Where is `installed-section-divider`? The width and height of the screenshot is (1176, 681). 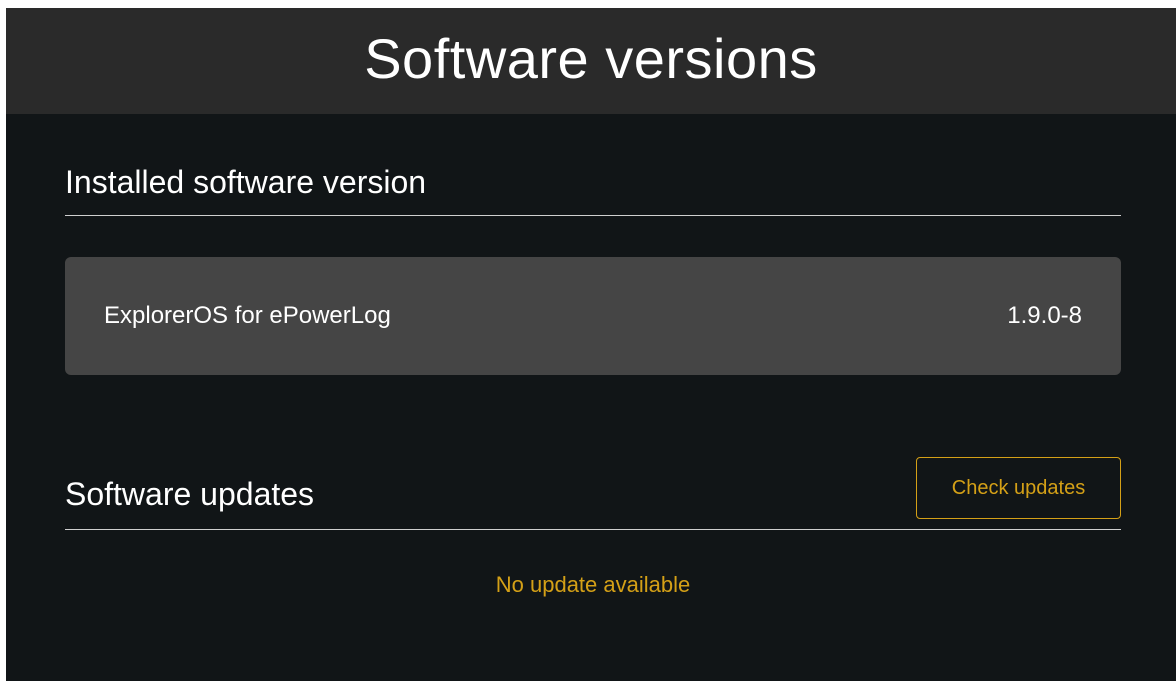 installed-section-divider is located at coordinates (593, 215).